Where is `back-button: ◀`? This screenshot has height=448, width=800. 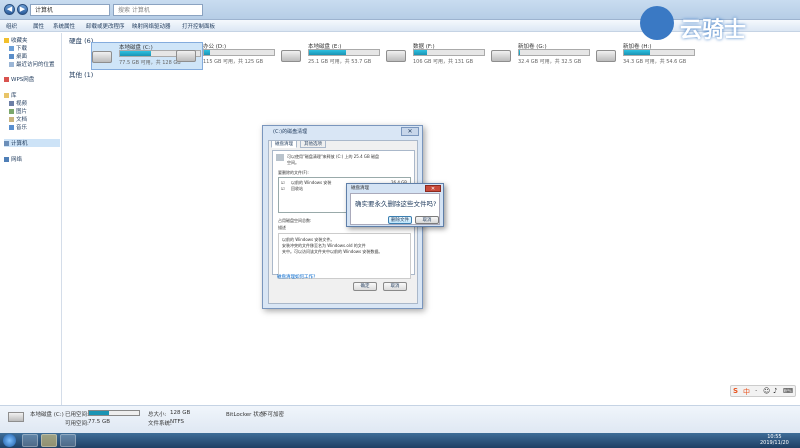
back-button: ◀ is located at coordinates (9, 9).